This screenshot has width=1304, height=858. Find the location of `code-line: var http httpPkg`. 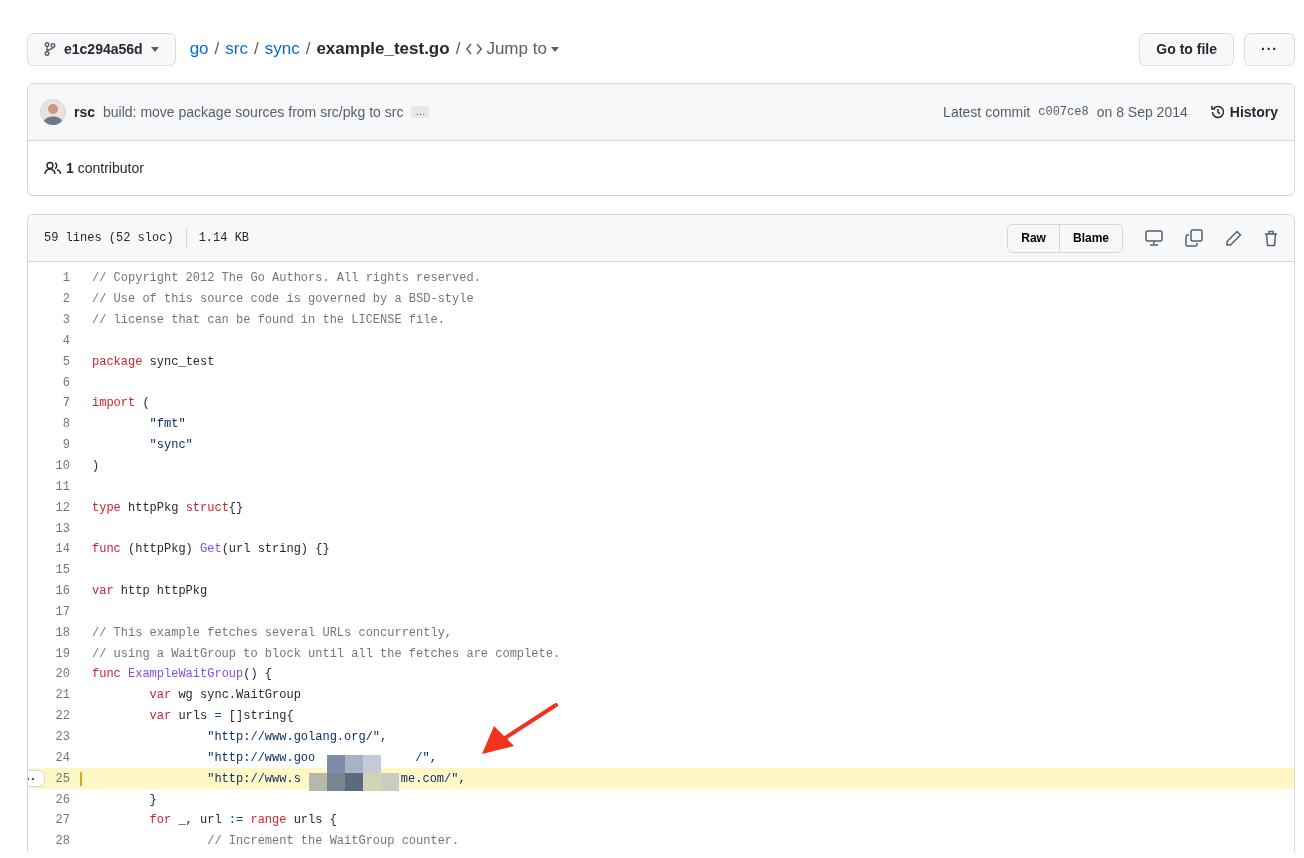

code-line: var http httpPkg is located at coordinates (149, 591).